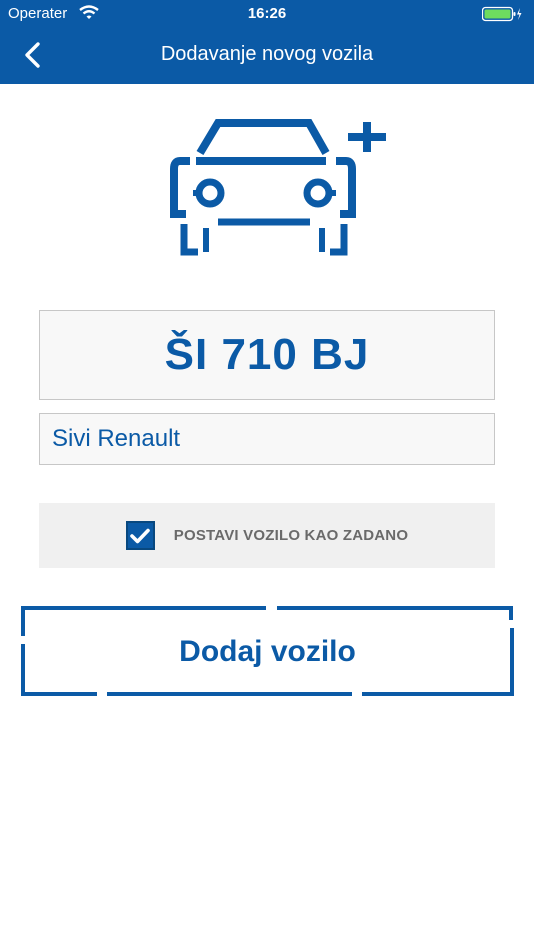  I want to click on add-vehicle-button: Dodaj vozilo, so click(267, 652).